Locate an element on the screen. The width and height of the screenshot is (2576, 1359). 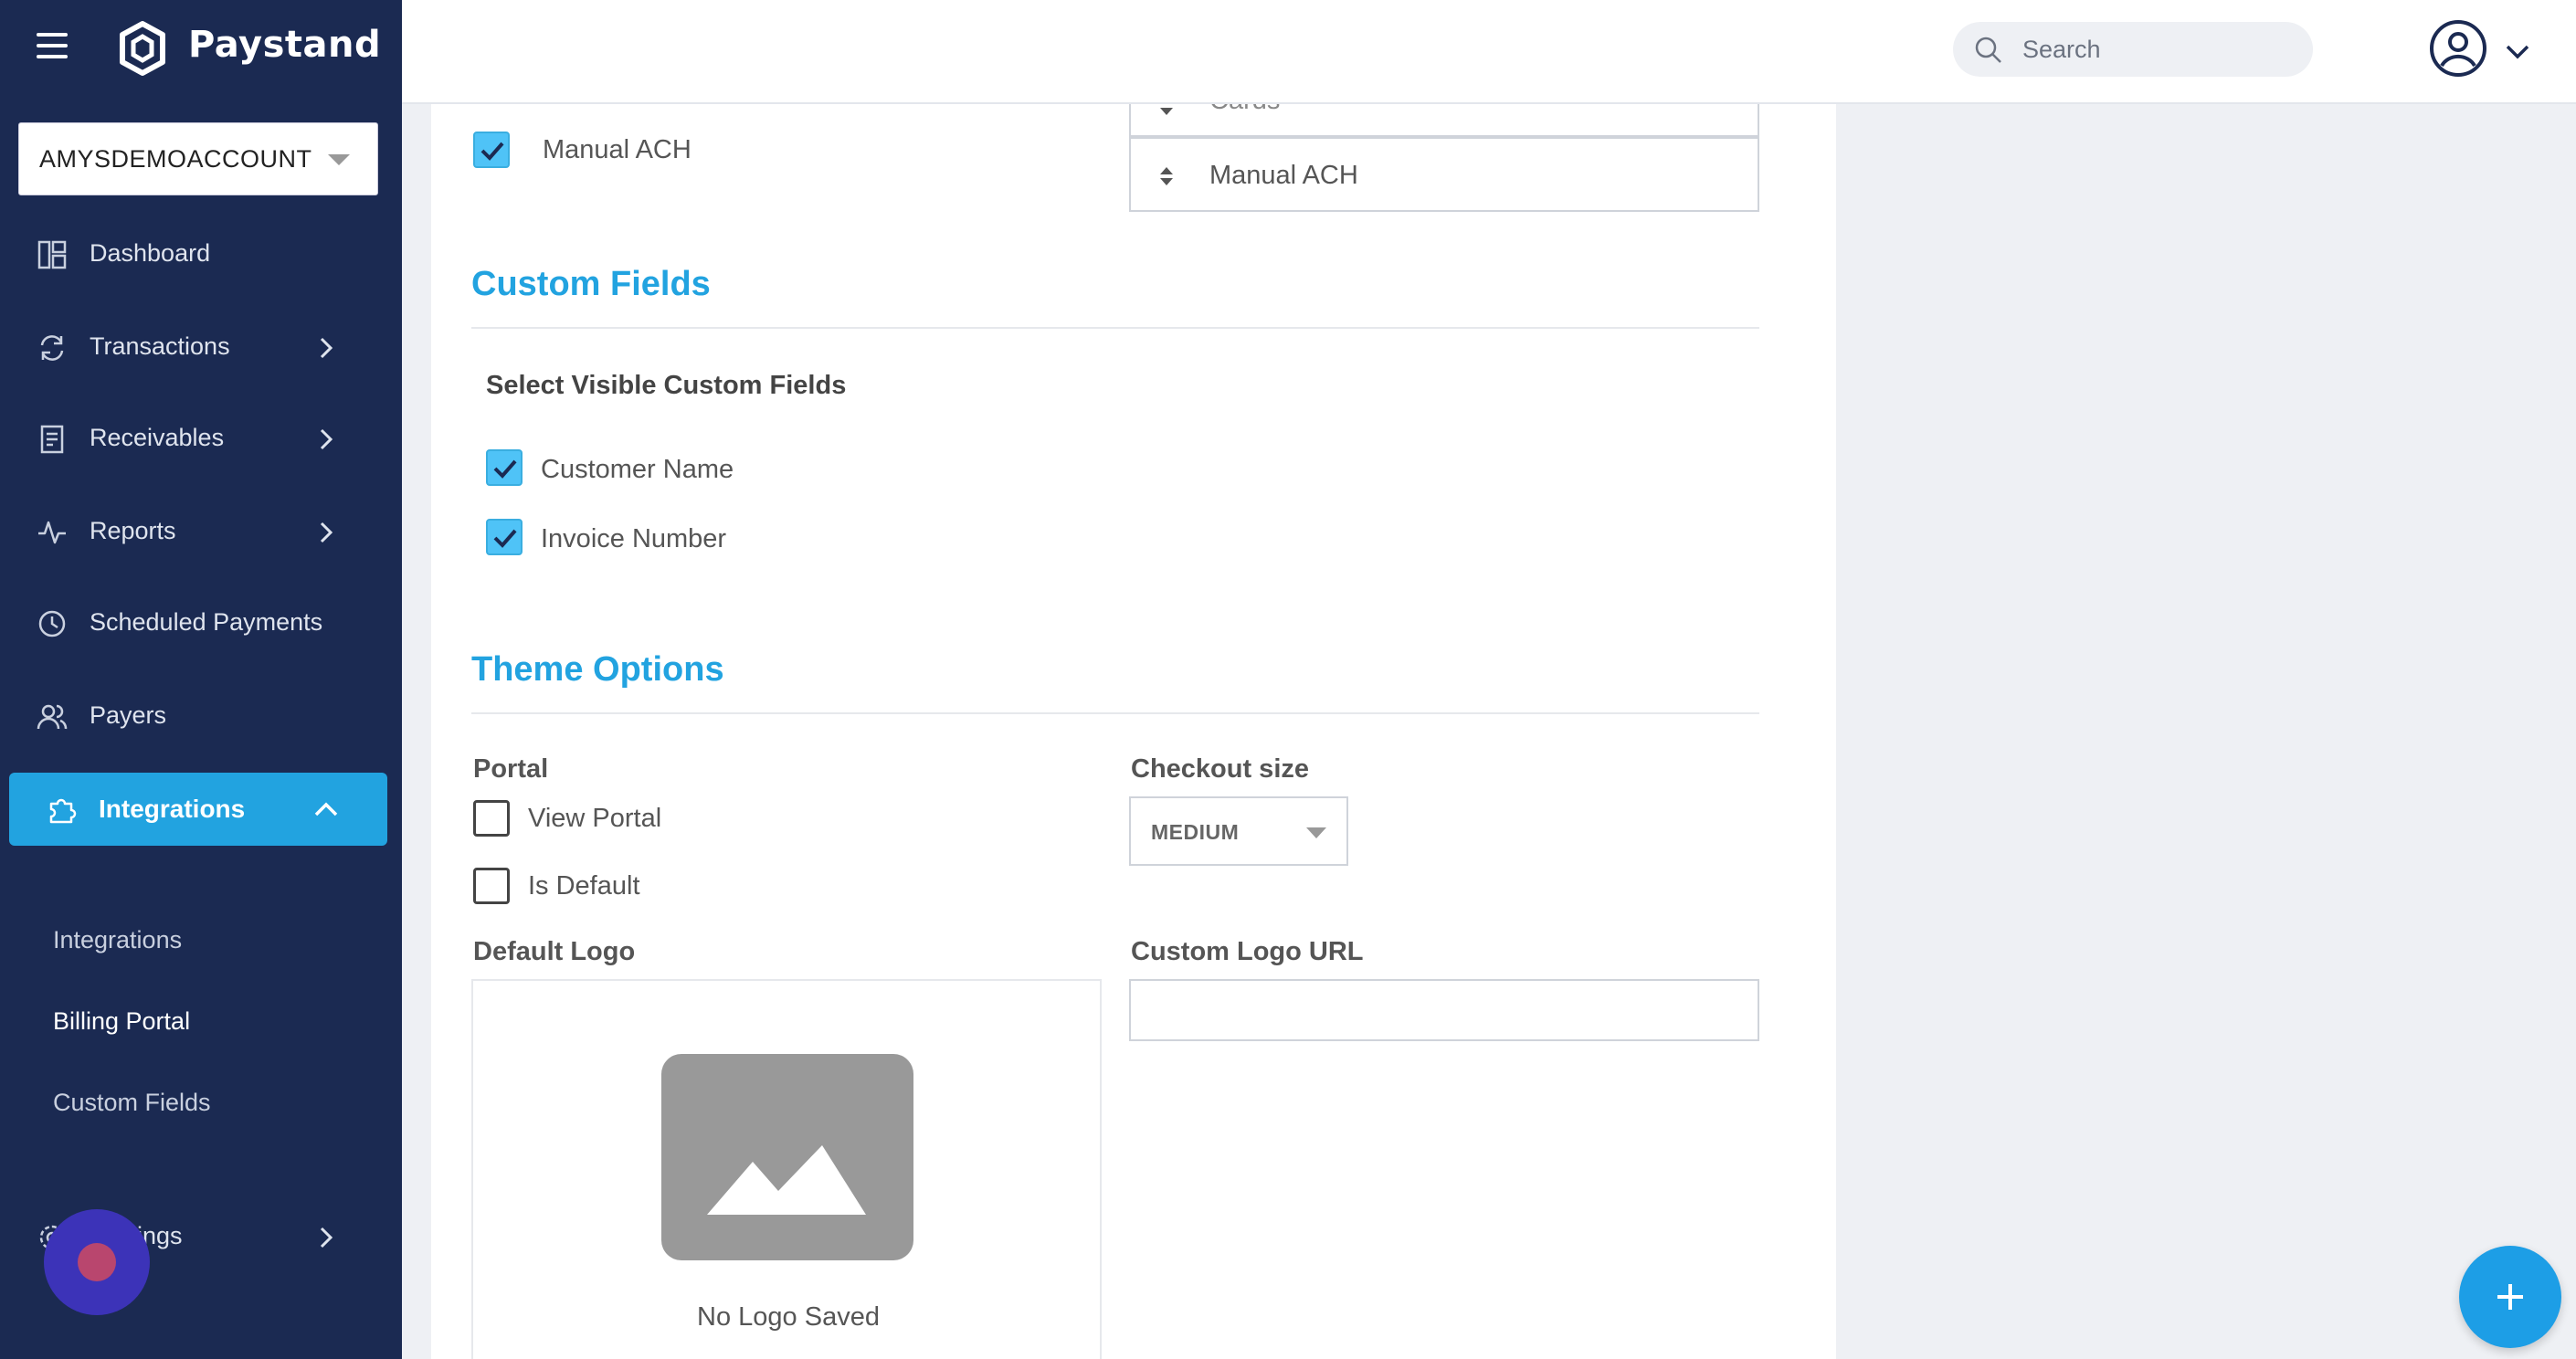
brand-bar: Paystand is located at coordinates (201, 48).